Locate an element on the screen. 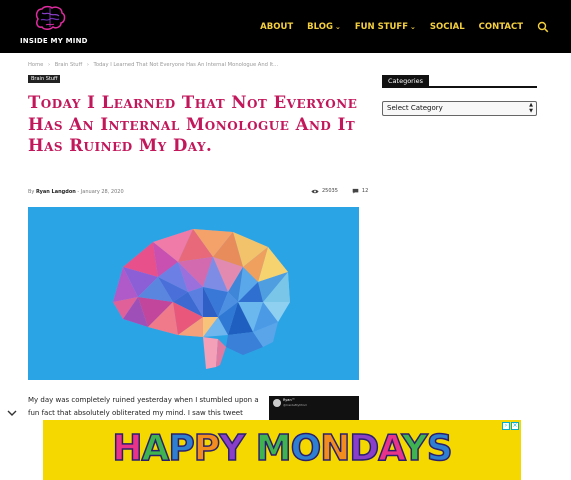 Image resolution: width=571 pixels, height=480 pixels. comment-icon is located at coordinates (355, 191).